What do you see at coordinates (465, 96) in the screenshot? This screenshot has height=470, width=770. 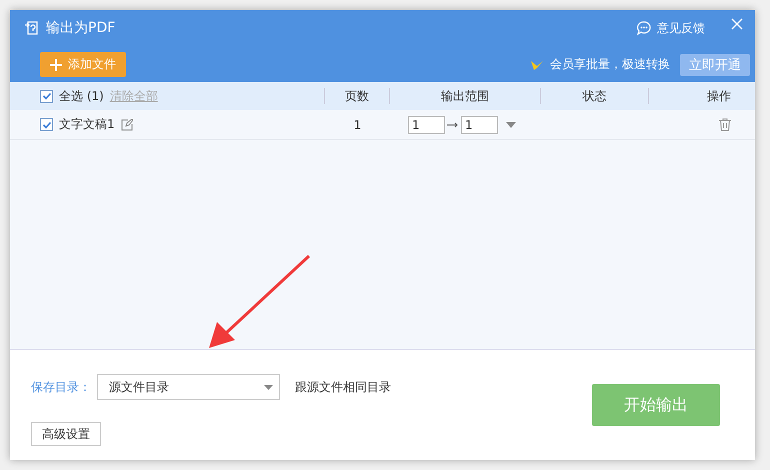 I see `column-header: 输出范围` at bounding box center [465, 96].